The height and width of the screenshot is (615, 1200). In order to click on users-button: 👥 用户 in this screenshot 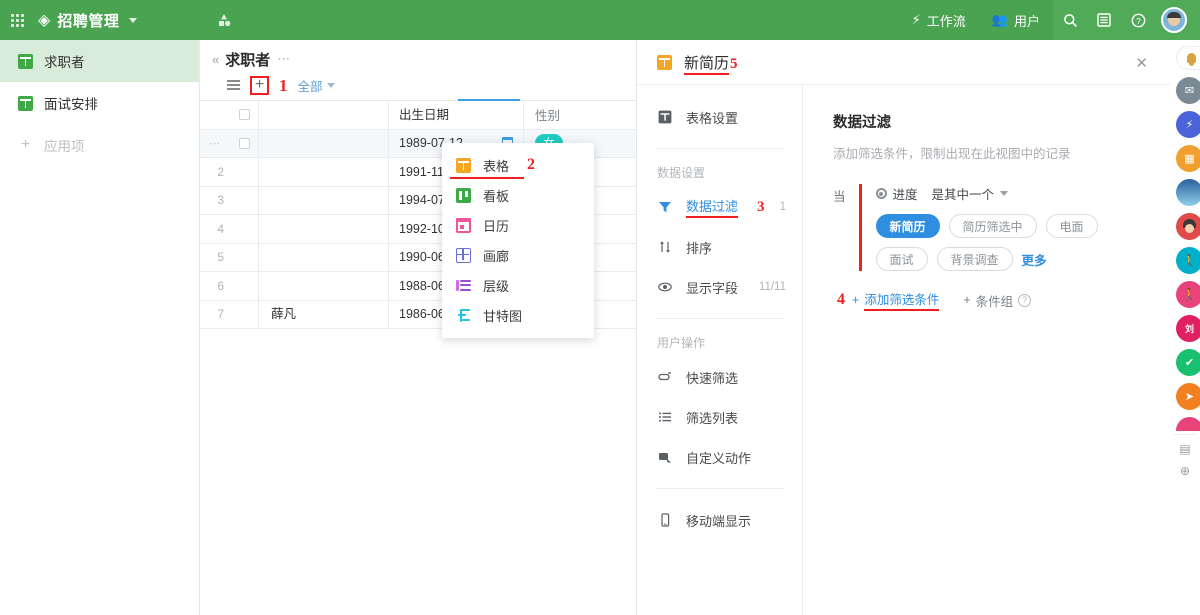, I will do `click(1016, 20)`.